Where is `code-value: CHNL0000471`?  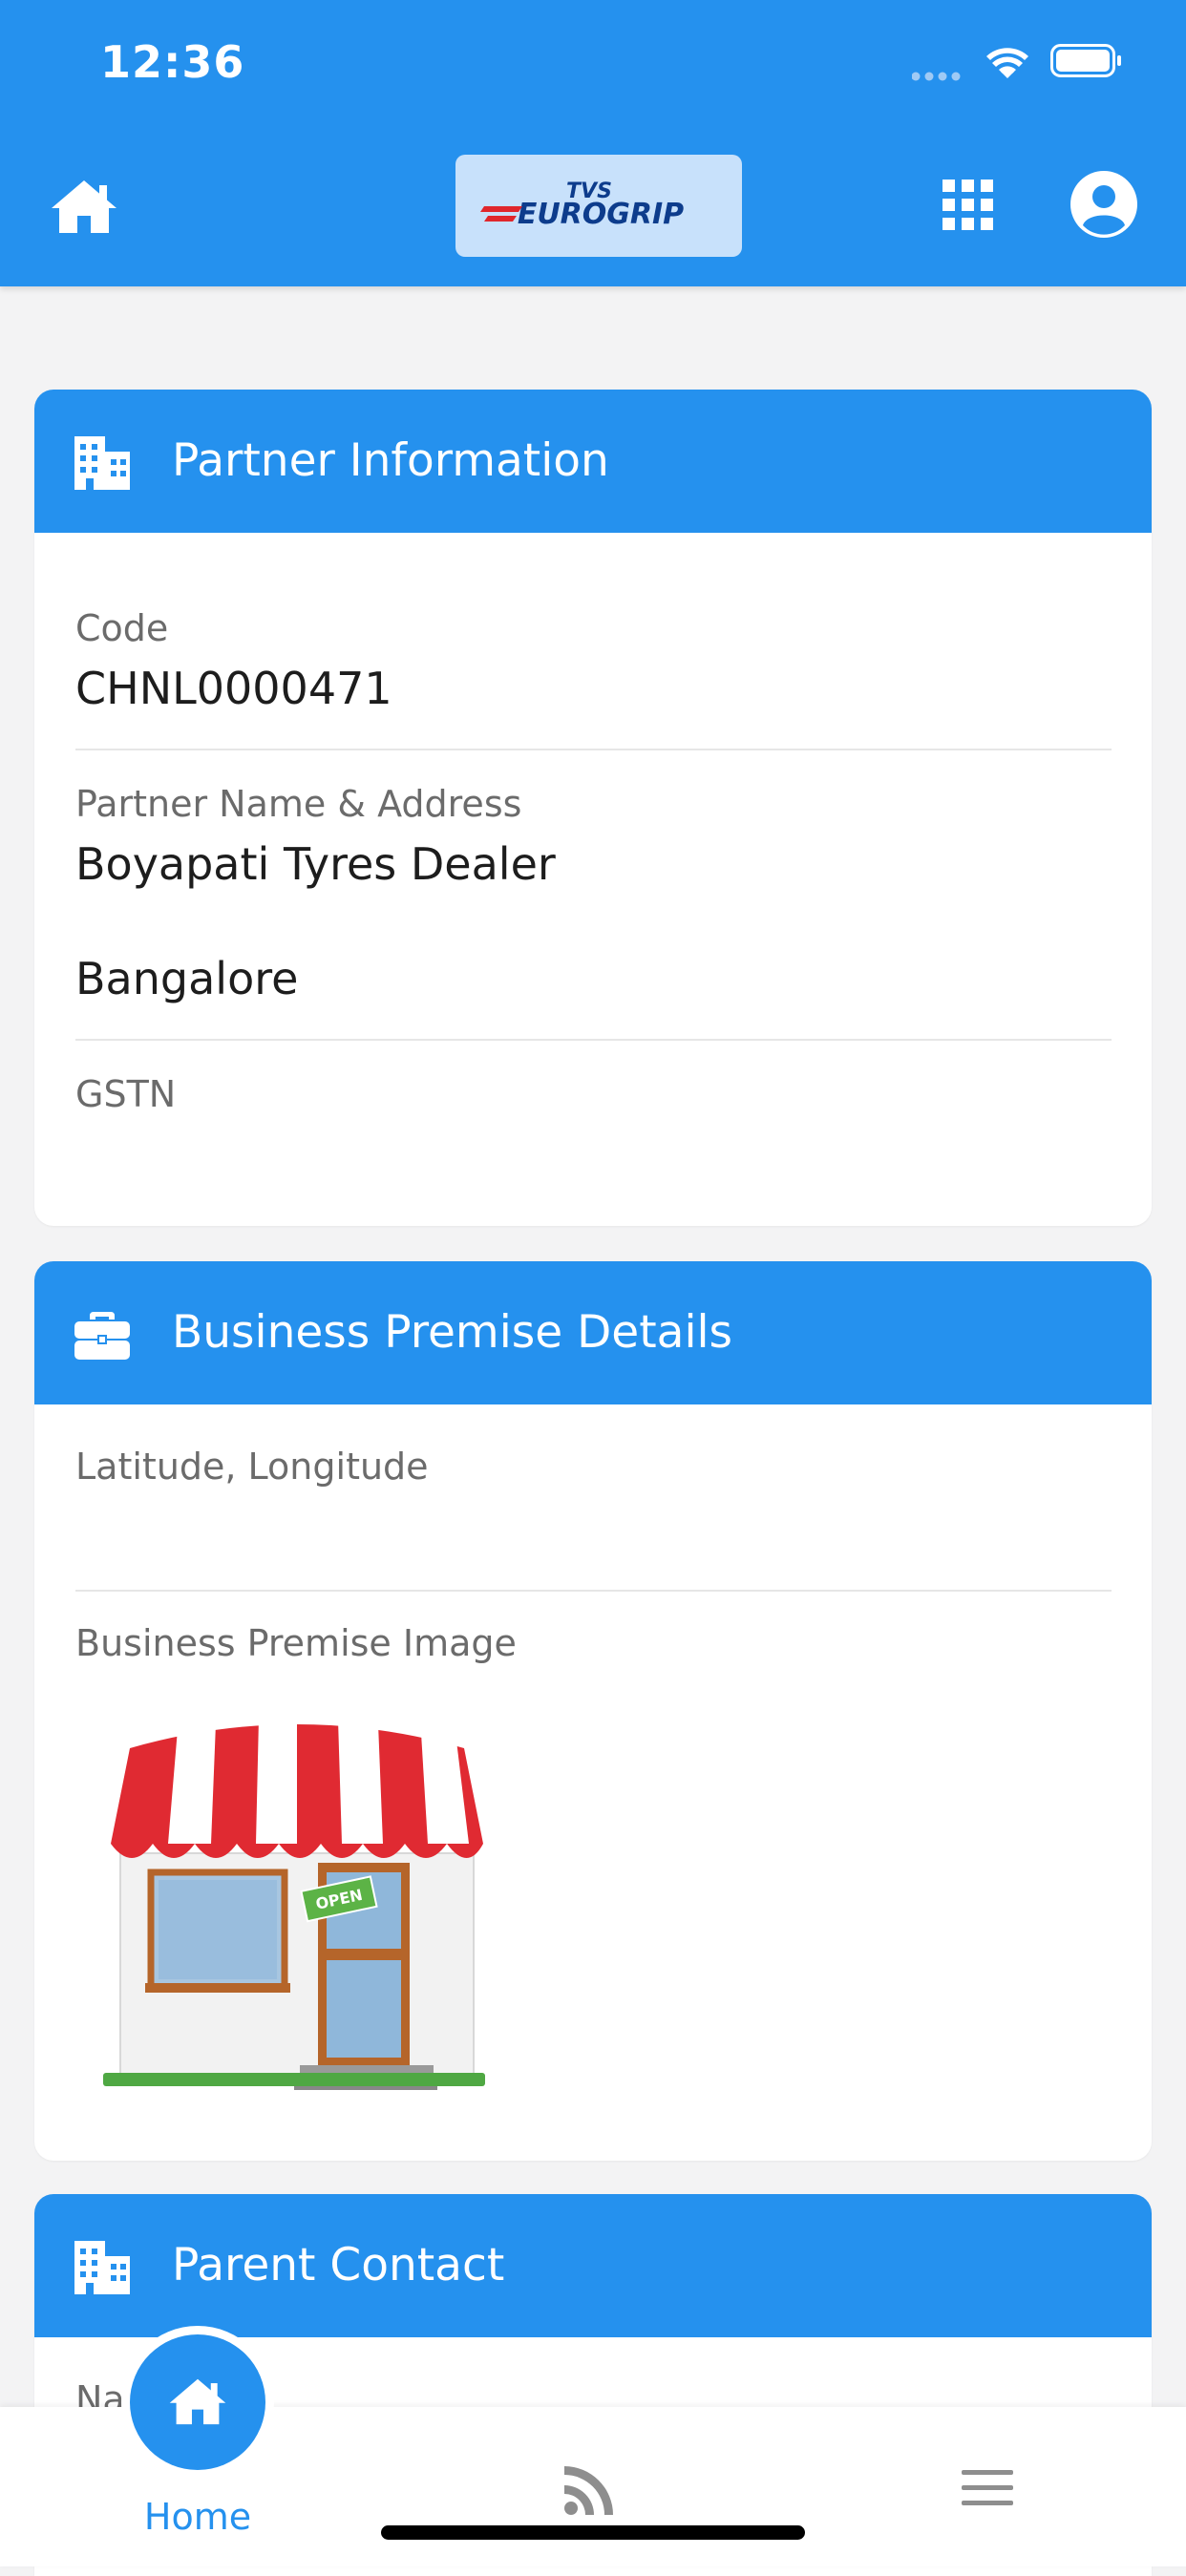
code-value: CHNL0000471 is located at coordinates (234, 688).